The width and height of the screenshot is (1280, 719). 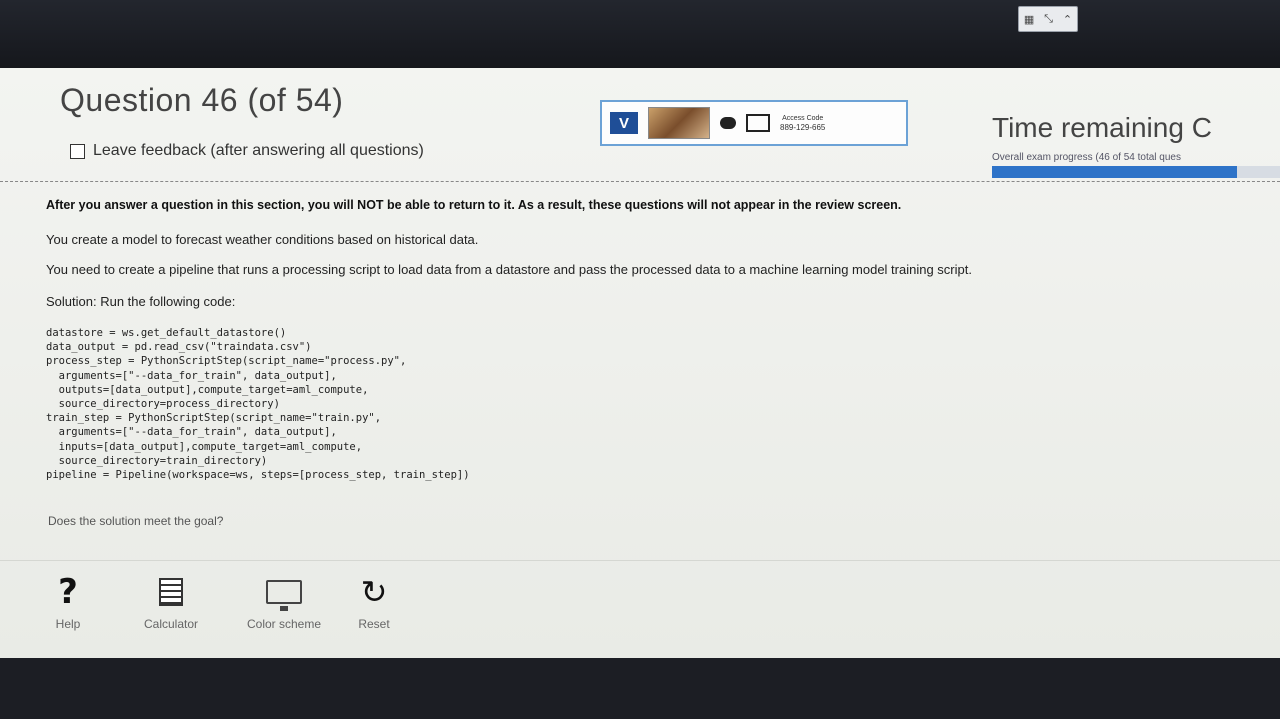 I want to click on overall-progress-bar, so click(x=1136, y=172).